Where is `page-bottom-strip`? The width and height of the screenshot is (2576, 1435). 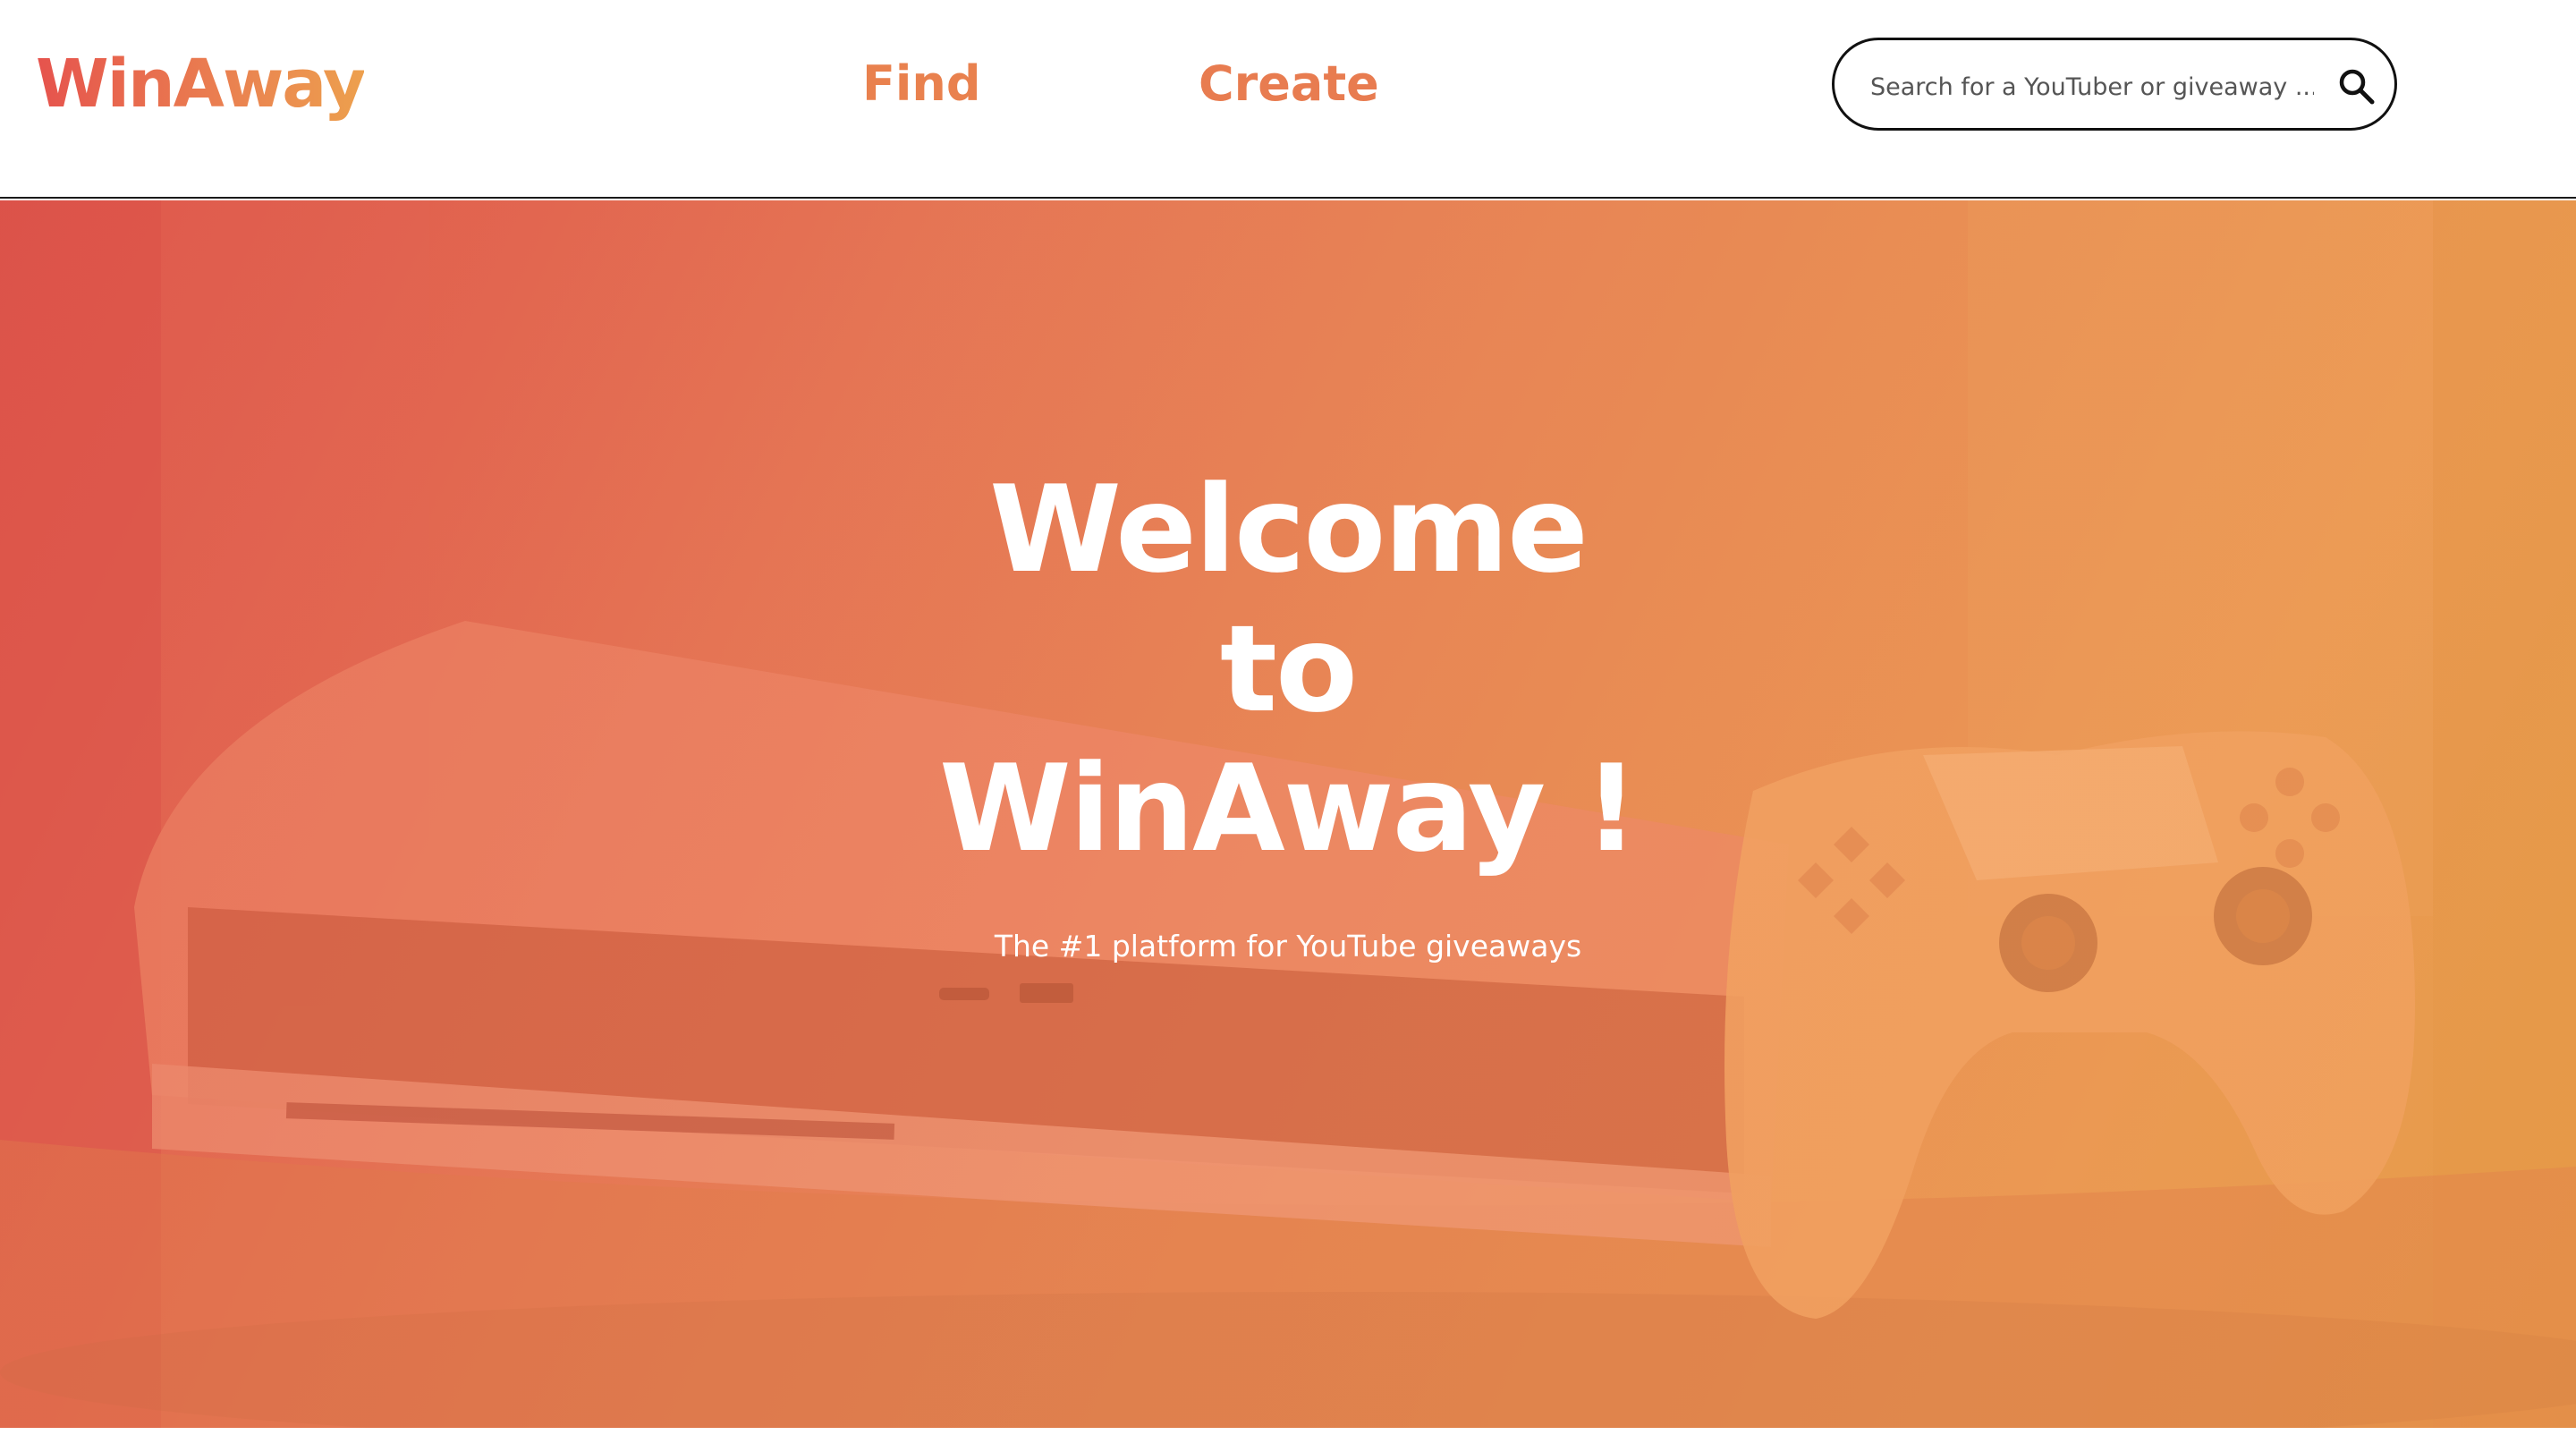 page-bottom-strip is located at coordinates (1288, 1431).